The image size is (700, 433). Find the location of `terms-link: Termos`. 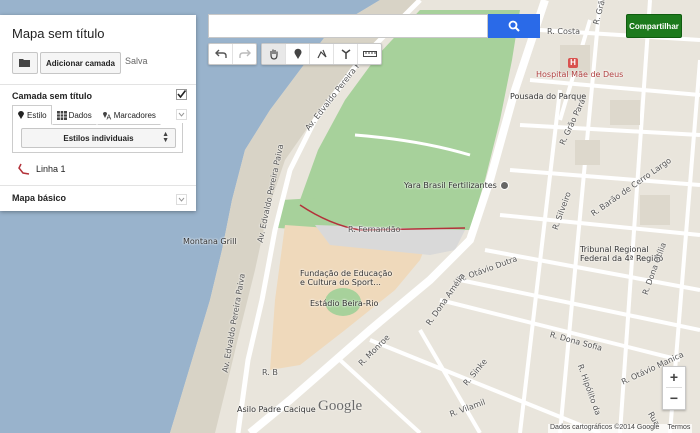

terms-link: Termos is located at coordinates (678, 428).